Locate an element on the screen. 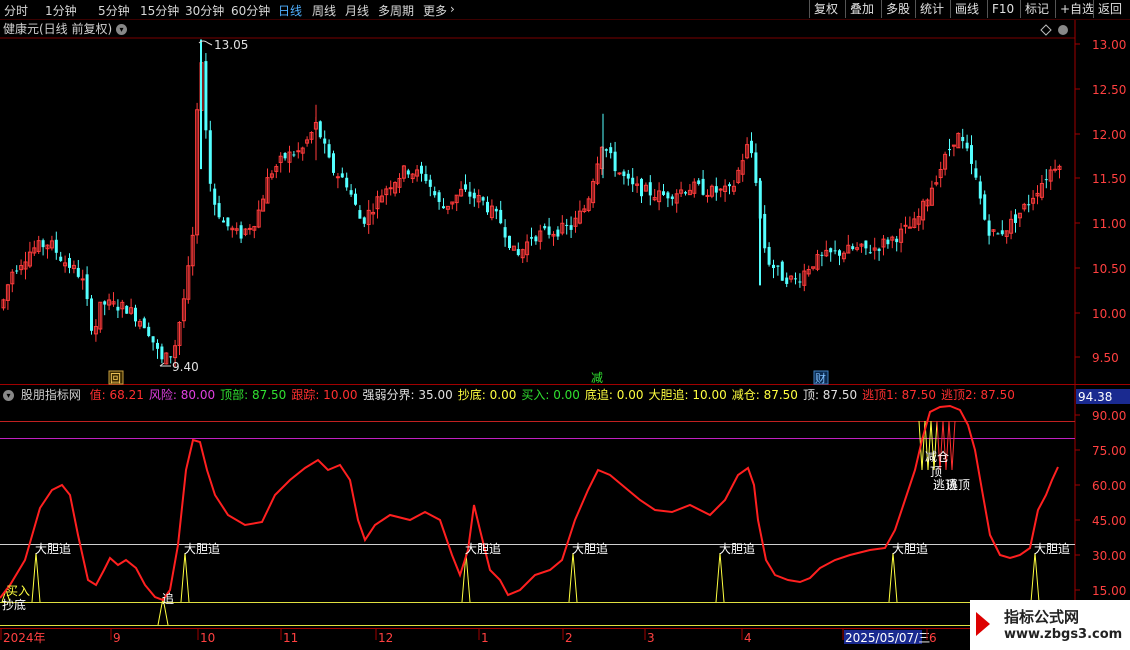 The image size is (1130, 650). svg-text: 财 is located at coordinates (820, 378).